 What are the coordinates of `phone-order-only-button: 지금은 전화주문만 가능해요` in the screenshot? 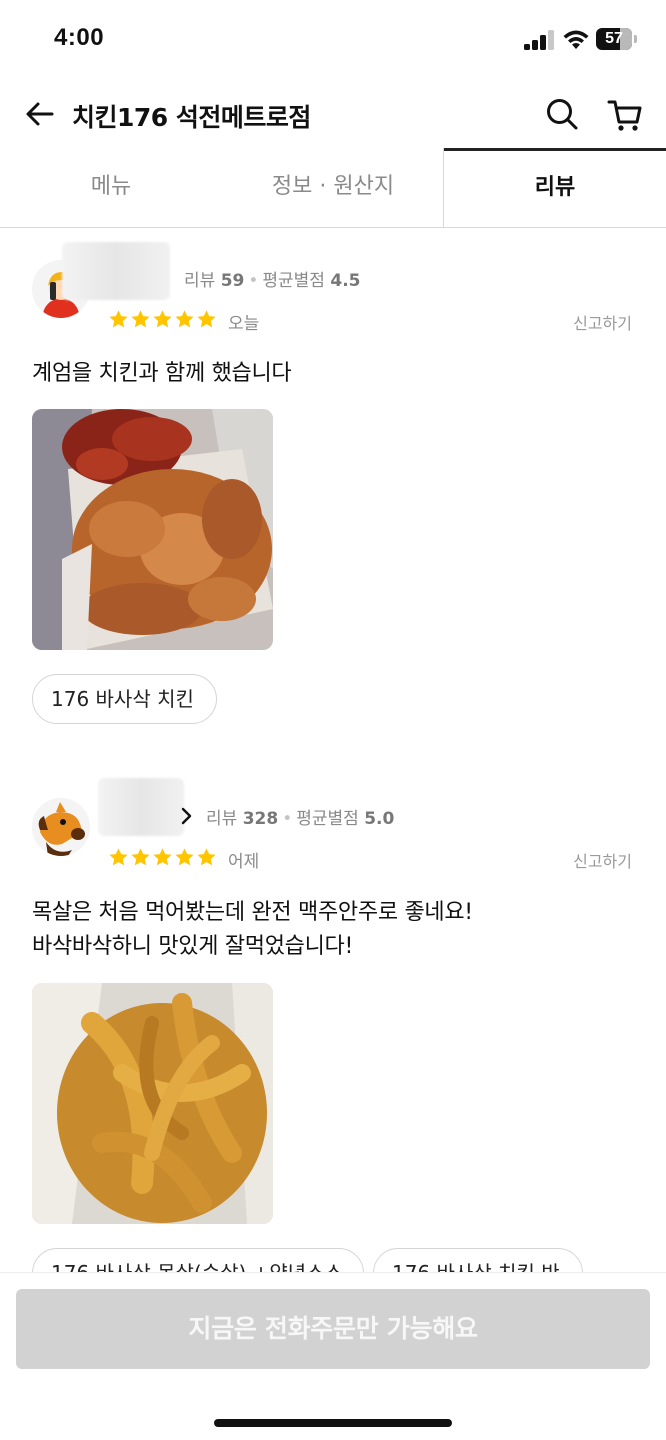 It's located at (333, 1329).